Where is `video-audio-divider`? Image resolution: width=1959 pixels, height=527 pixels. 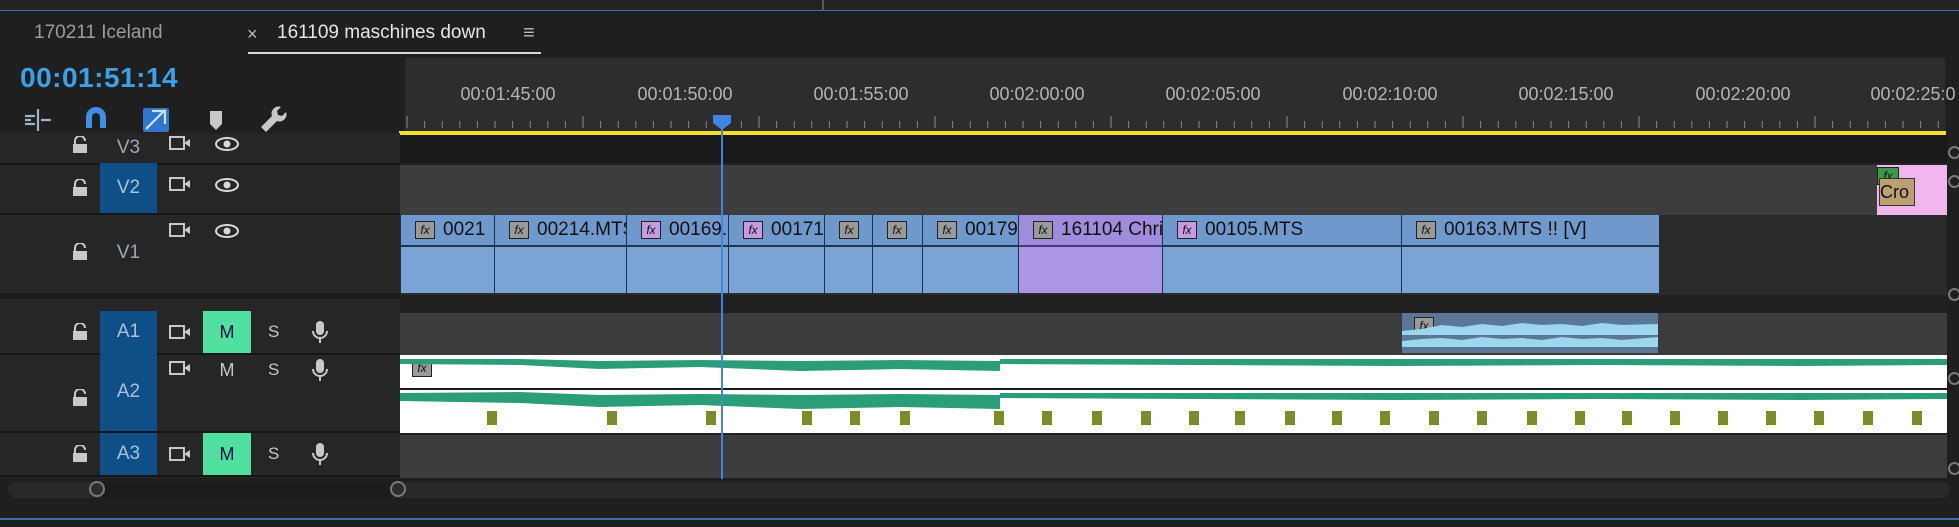 video-audio-divider is located at coordinates (200, 296).